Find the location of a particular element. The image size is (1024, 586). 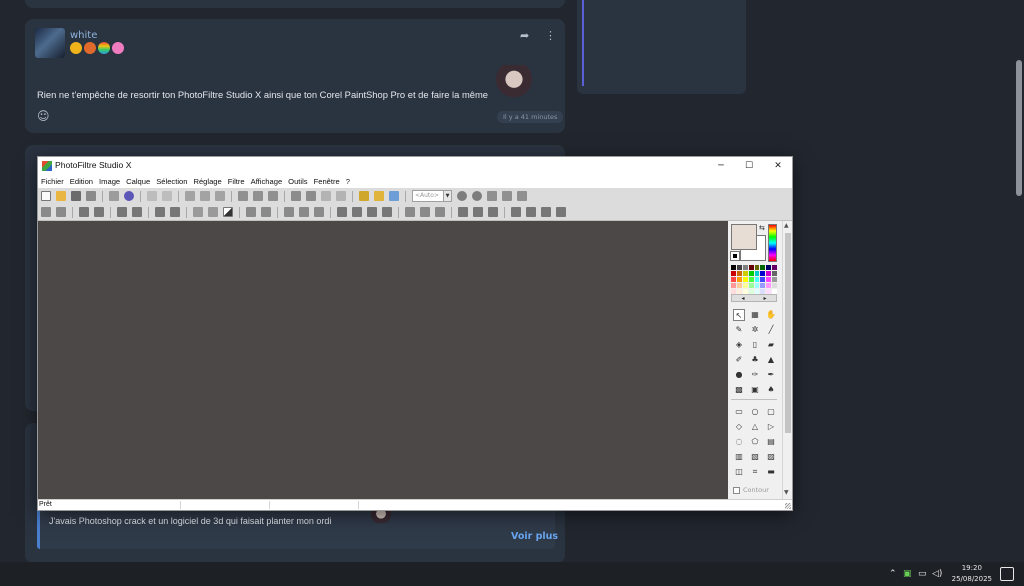

selection-tool-icon: ▦ is located at coordinates (755, 315).